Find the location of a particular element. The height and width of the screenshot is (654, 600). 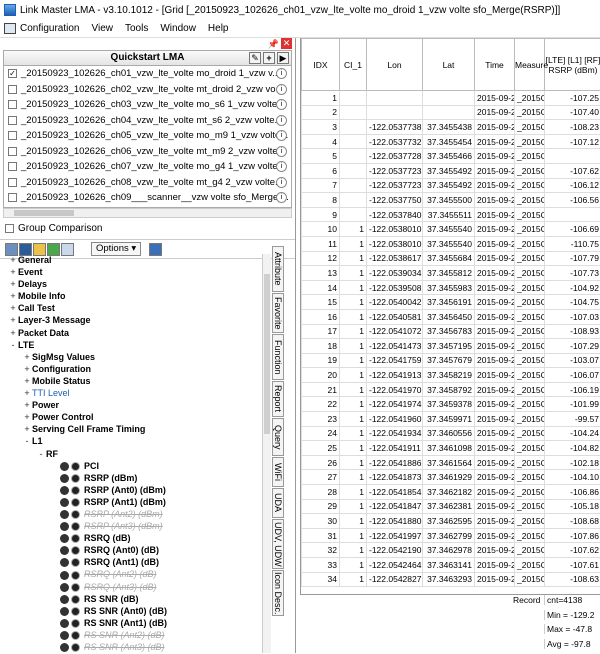

table-row: 22015-09-2_2015C-107.40 is located at coordinates (451, 112).